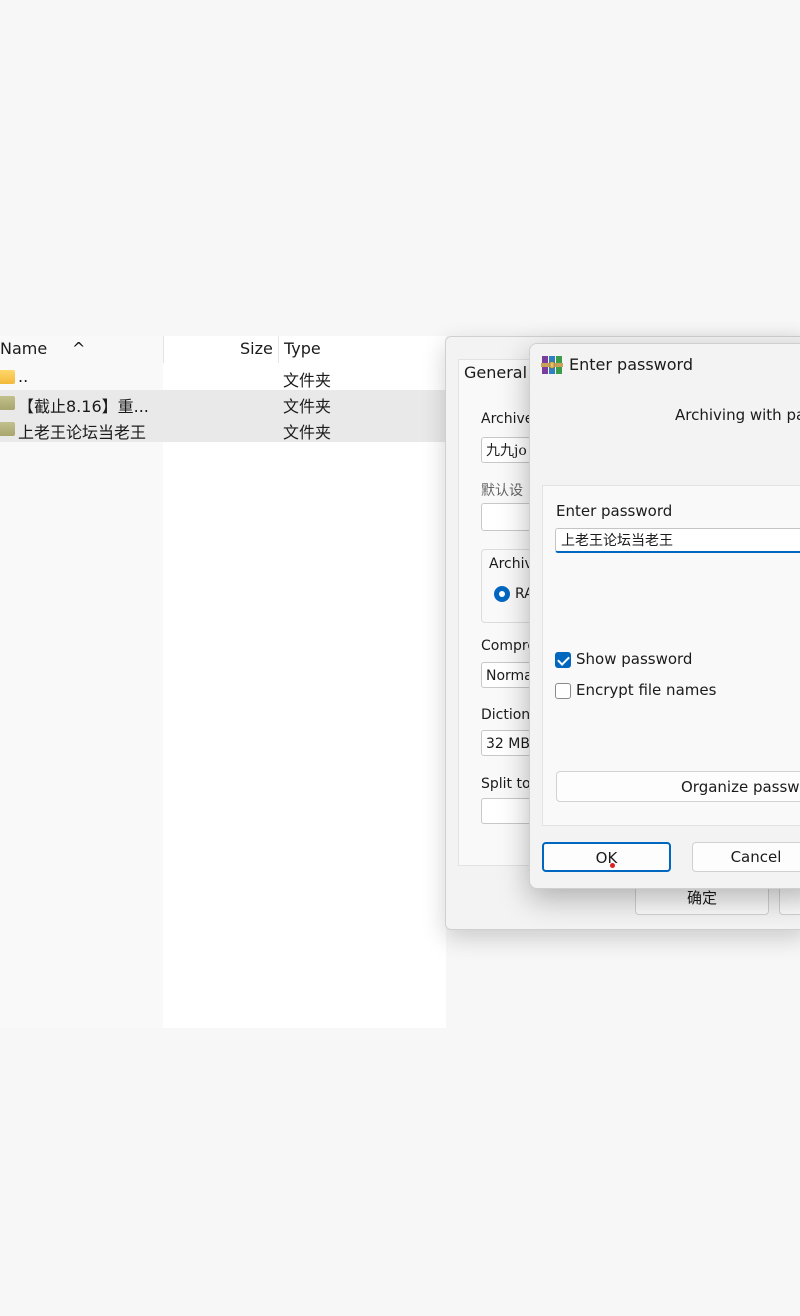 Image resolution: width=800 pixels, height=1316 pixels. Describe the element at coordinates (646, 690) in the screenshot. I see `encrypt-file-names-label: Encrypt file names` at that location.